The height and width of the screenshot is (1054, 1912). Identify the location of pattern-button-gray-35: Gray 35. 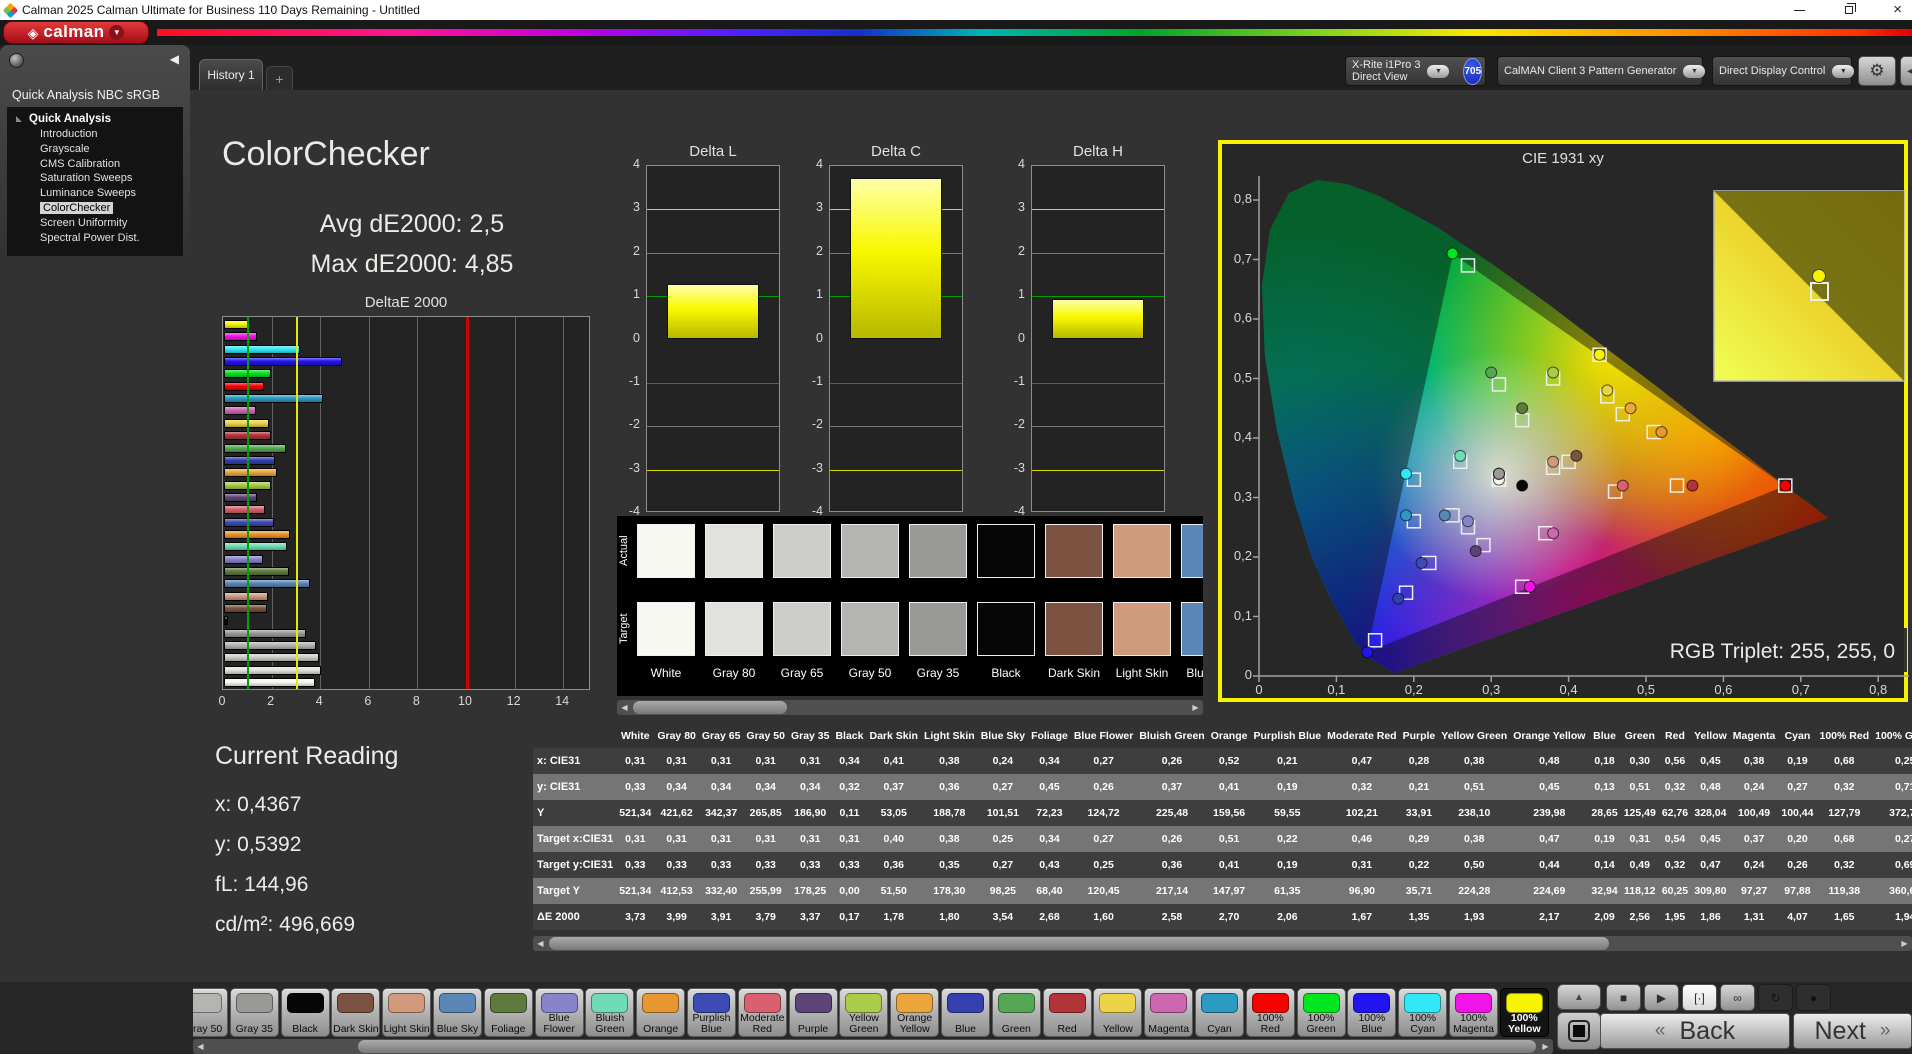
(254, 1012).